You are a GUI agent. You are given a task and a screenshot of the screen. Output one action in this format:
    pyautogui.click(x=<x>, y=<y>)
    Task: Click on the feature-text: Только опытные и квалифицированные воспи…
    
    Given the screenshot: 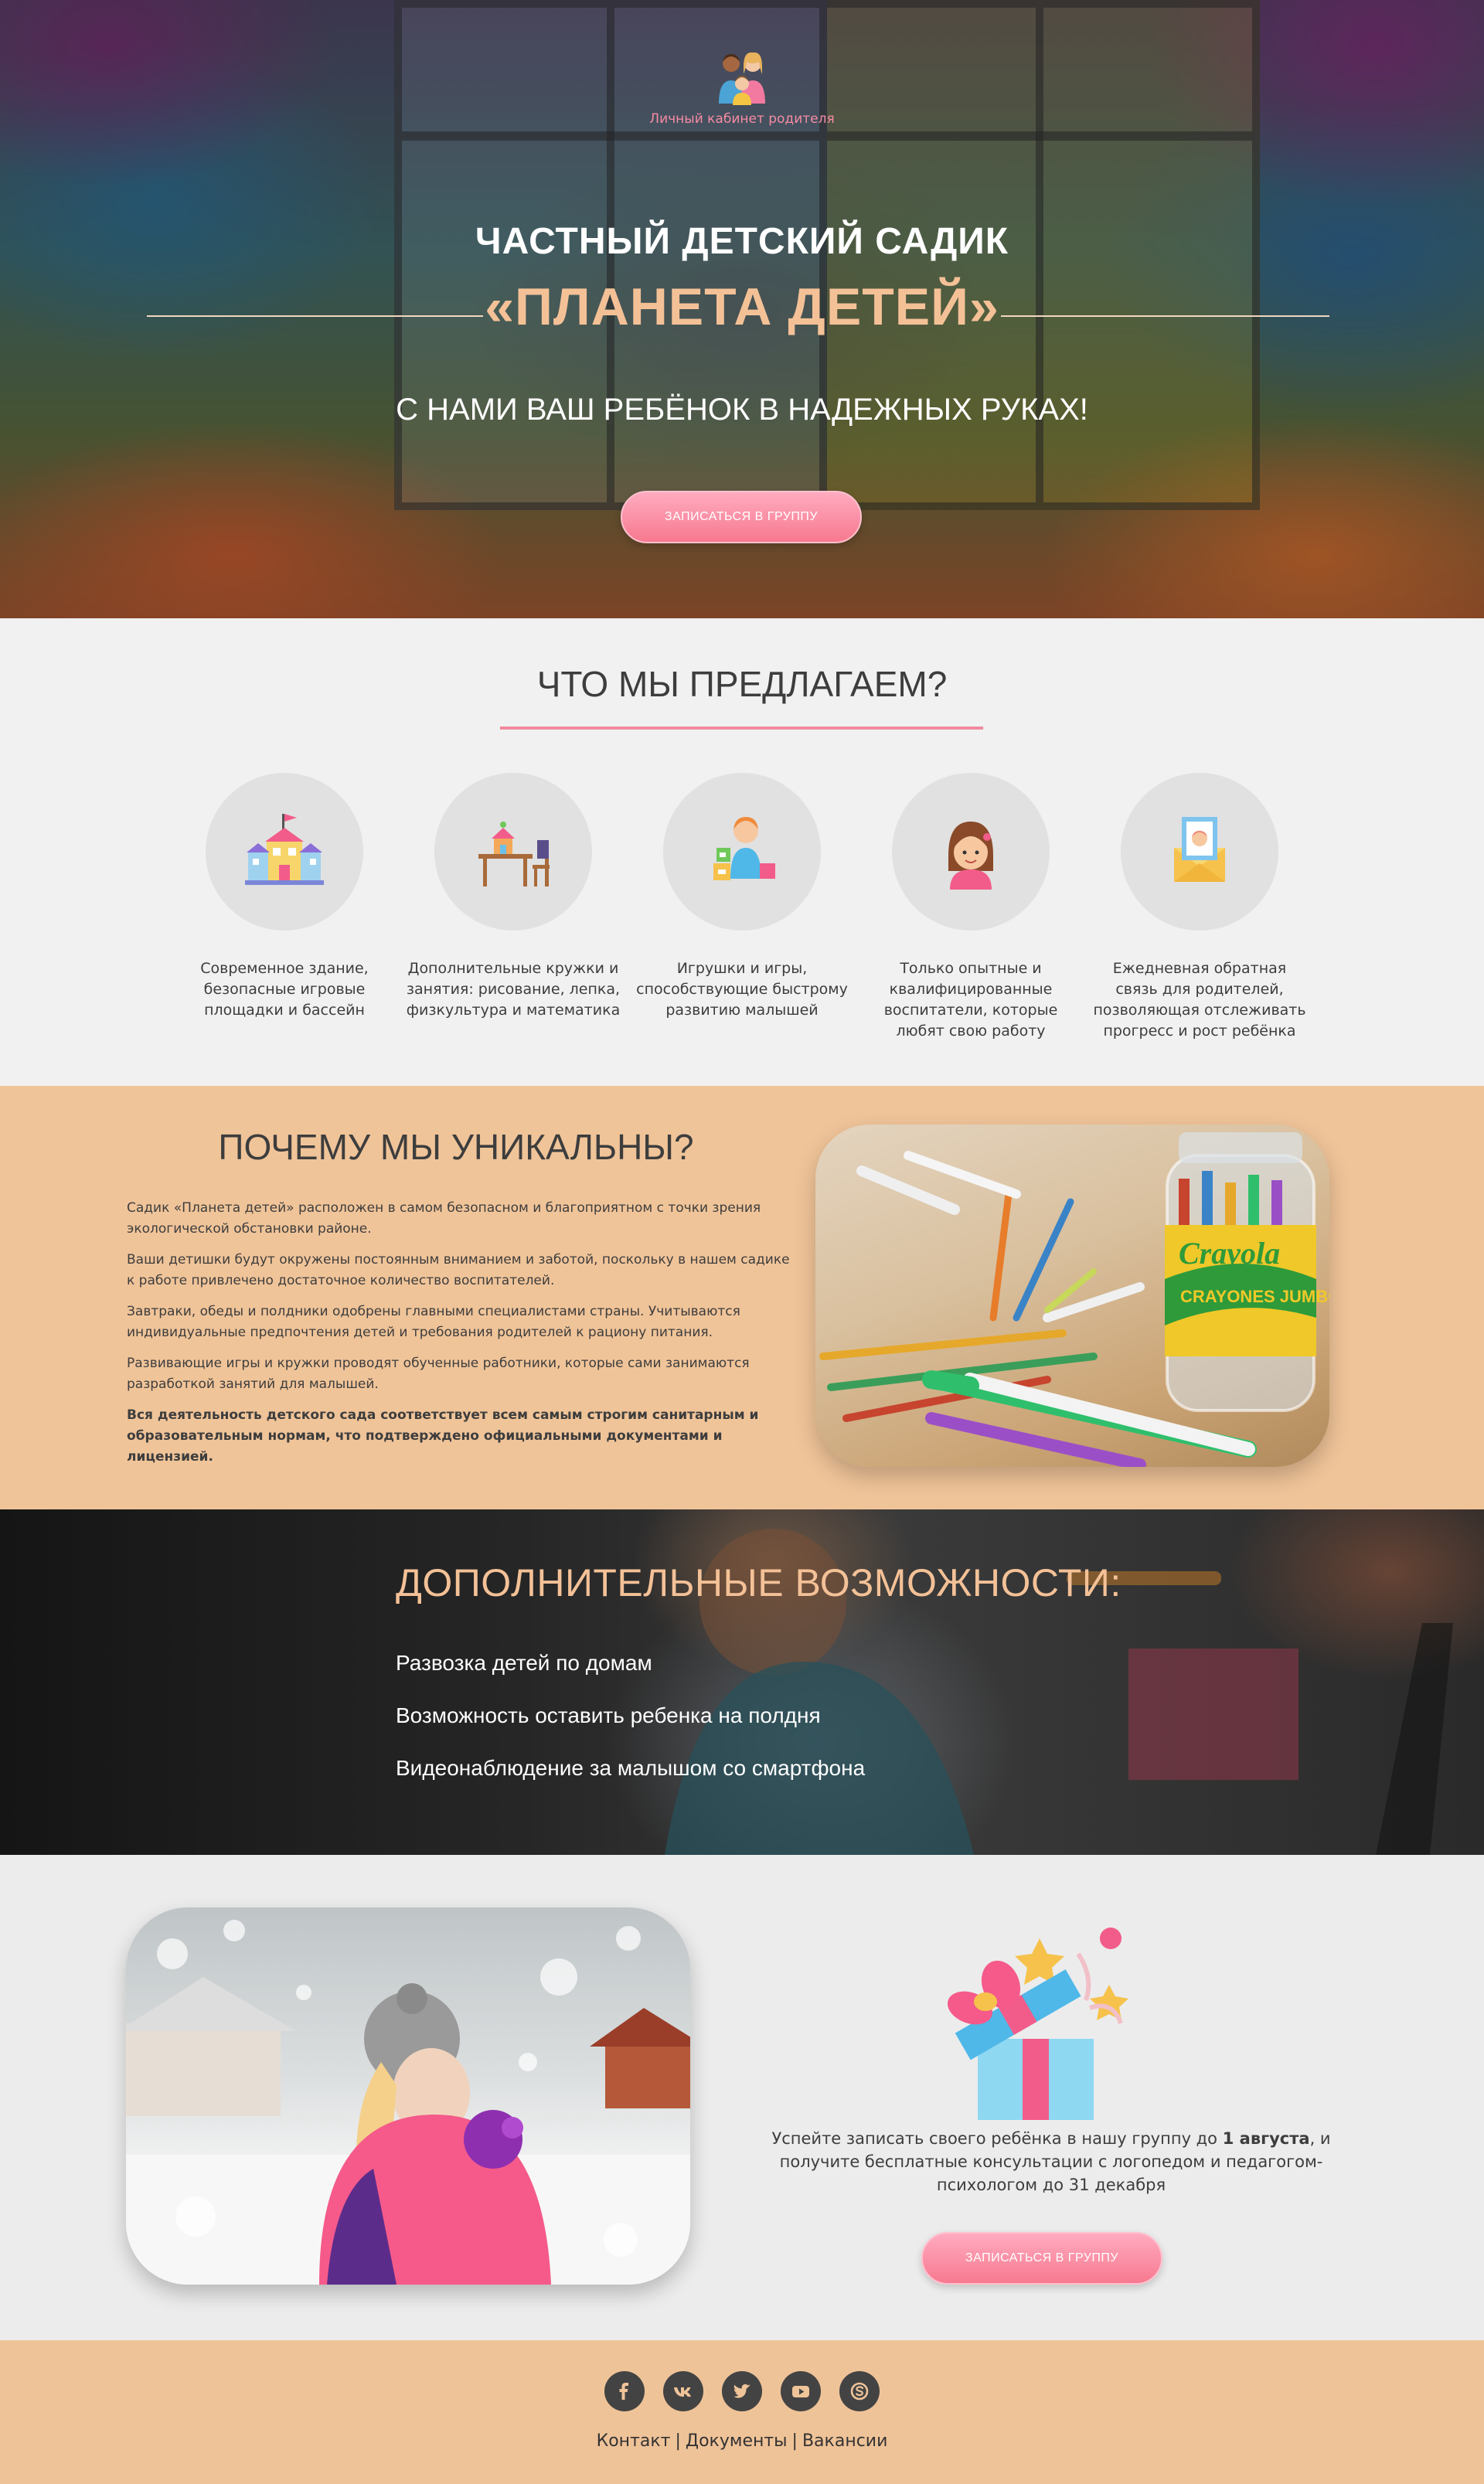 What is the action you would take?
    pyautogui.click(x=970, y=1000)
    